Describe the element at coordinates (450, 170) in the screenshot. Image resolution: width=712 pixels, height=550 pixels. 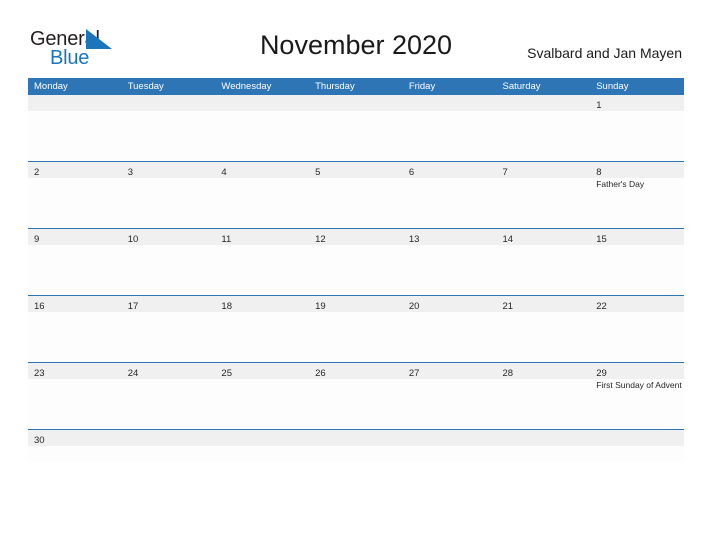
I see `day-cell-date: 6` at that location.